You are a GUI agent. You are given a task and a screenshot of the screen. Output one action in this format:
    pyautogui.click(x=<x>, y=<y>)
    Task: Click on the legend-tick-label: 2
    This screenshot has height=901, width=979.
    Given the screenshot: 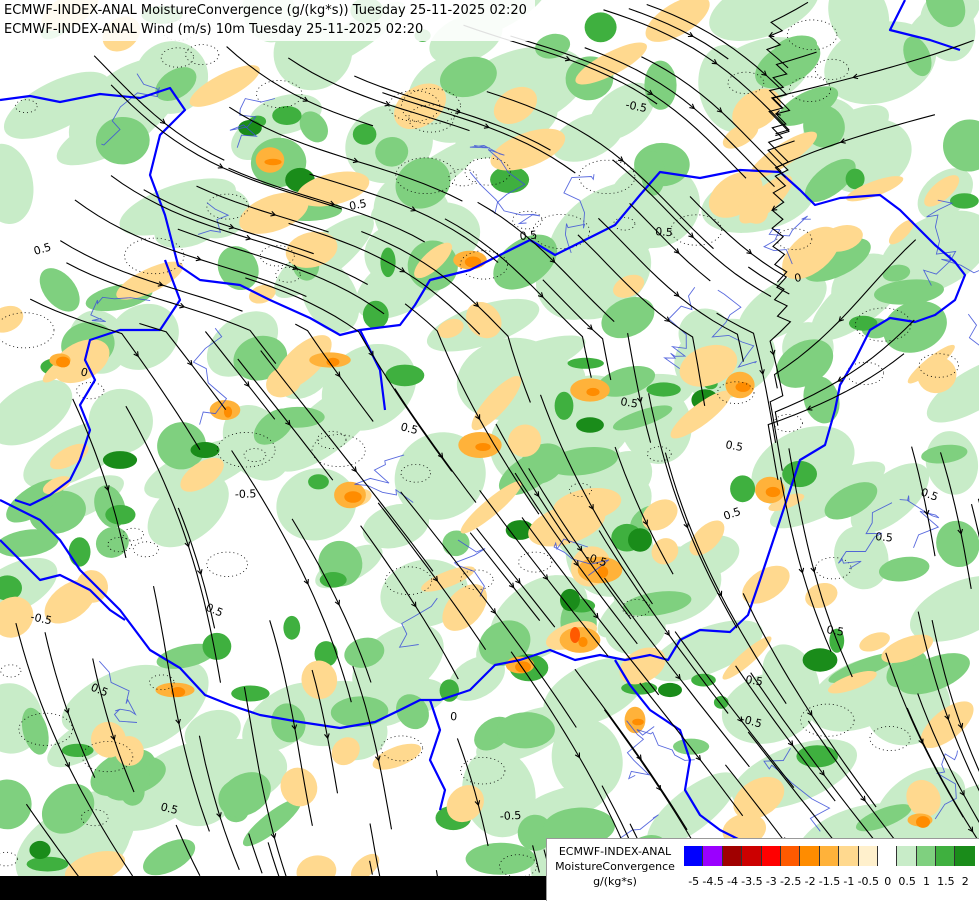 What is the action you would take?
    pyautogui.click(x=965, y=881)
    